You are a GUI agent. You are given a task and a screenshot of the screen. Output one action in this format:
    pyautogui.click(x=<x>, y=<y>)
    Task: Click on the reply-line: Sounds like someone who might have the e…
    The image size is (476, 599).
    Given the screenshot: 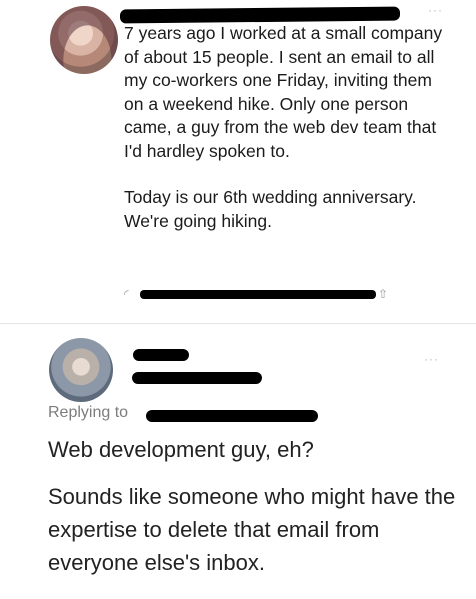 What is the action you would take?
    pyautogui.click(x=252, y=529)
    